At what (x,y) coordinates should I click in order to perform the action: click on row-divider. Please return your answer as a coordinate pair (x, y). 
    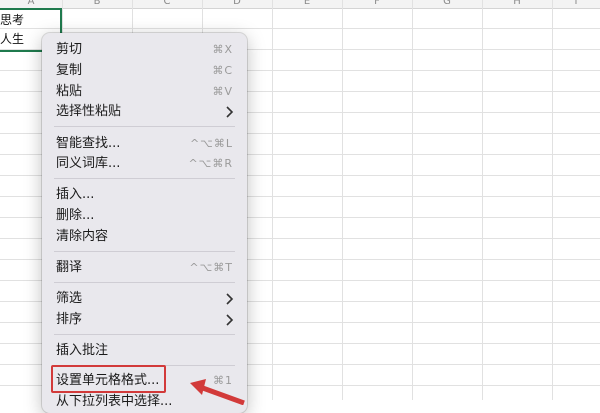
    Looking at the image, I should click on (300, 28).